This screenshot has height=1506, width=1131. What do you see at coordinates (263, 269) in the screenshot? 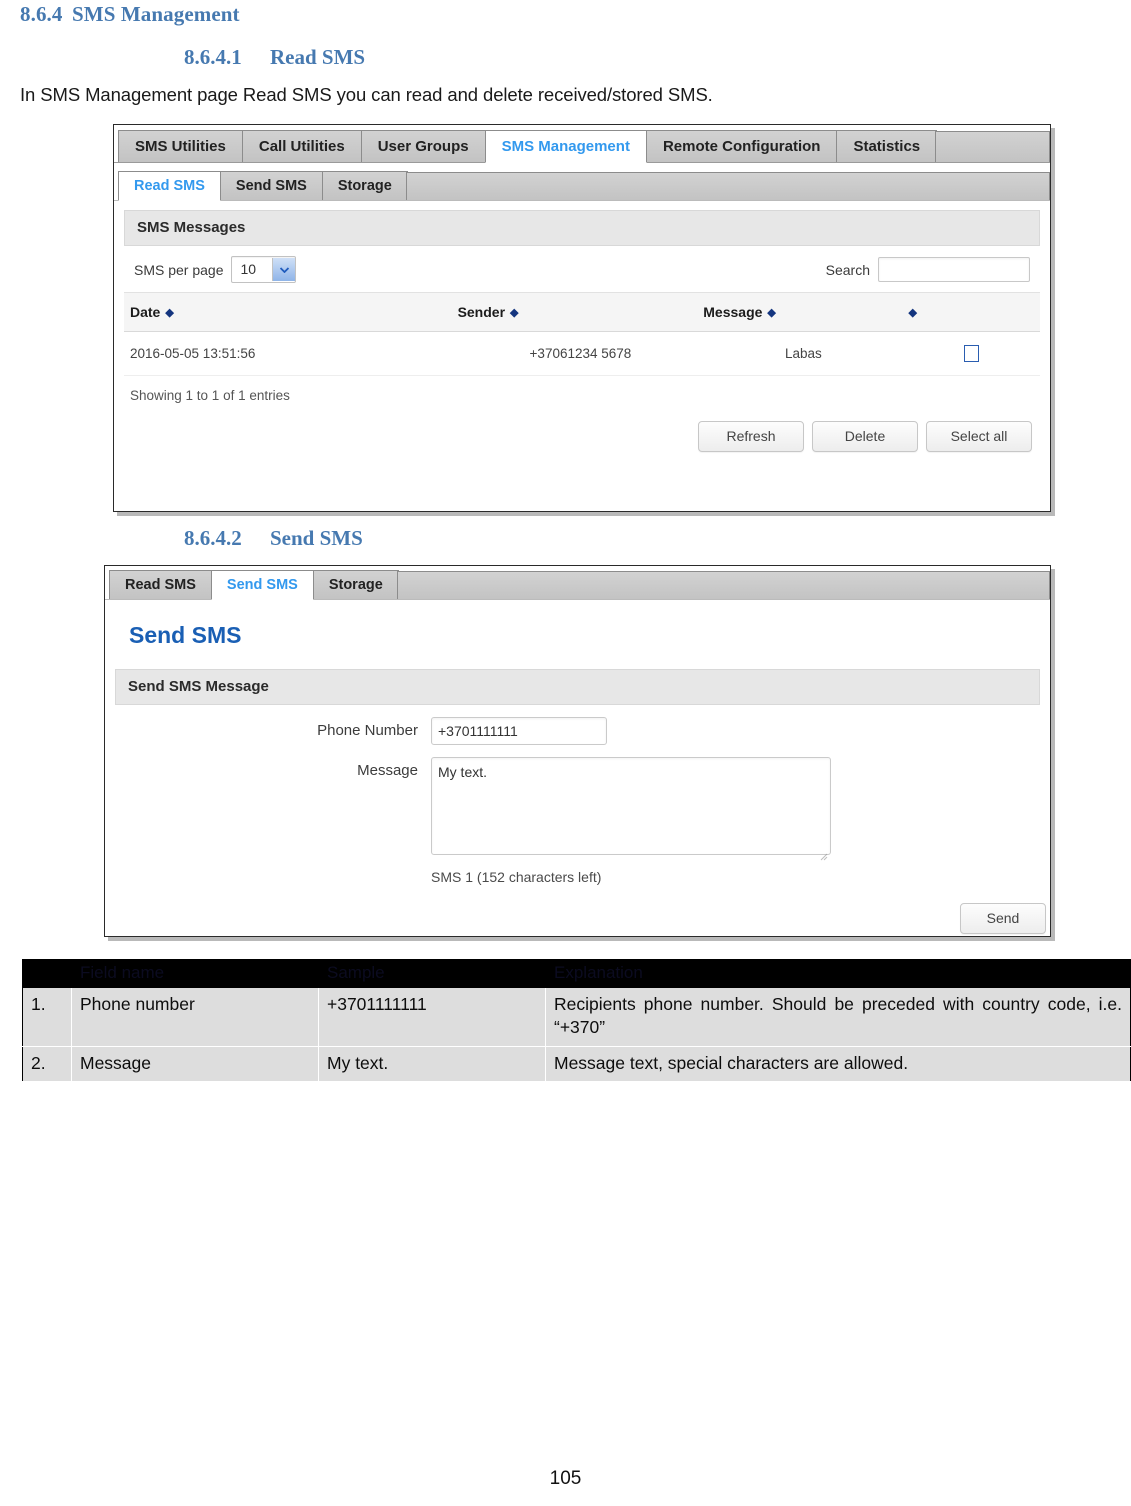
I see `per-page-select: 10` at bounding box center [263, 269].